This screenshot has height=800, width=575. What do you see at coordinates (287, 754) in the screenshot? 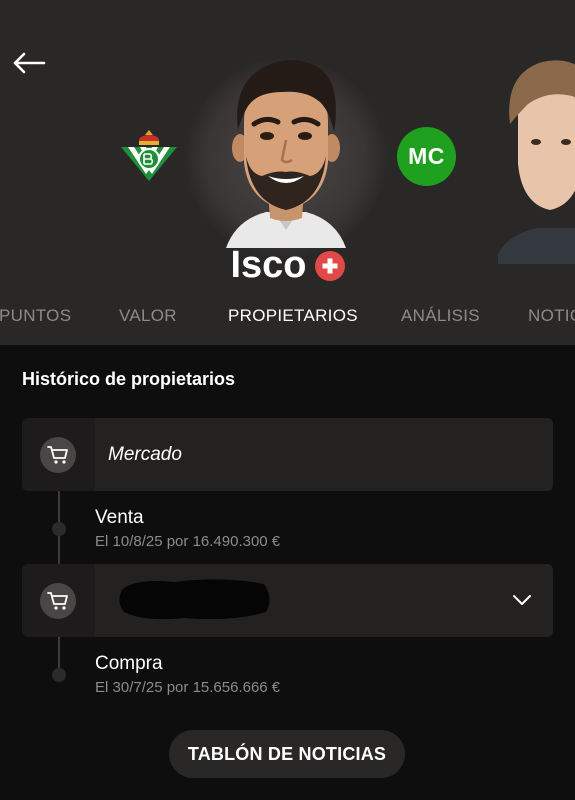
I see `news-board-button: TABLÓN DE NOTICIAS` at bounding box center [287, 754].